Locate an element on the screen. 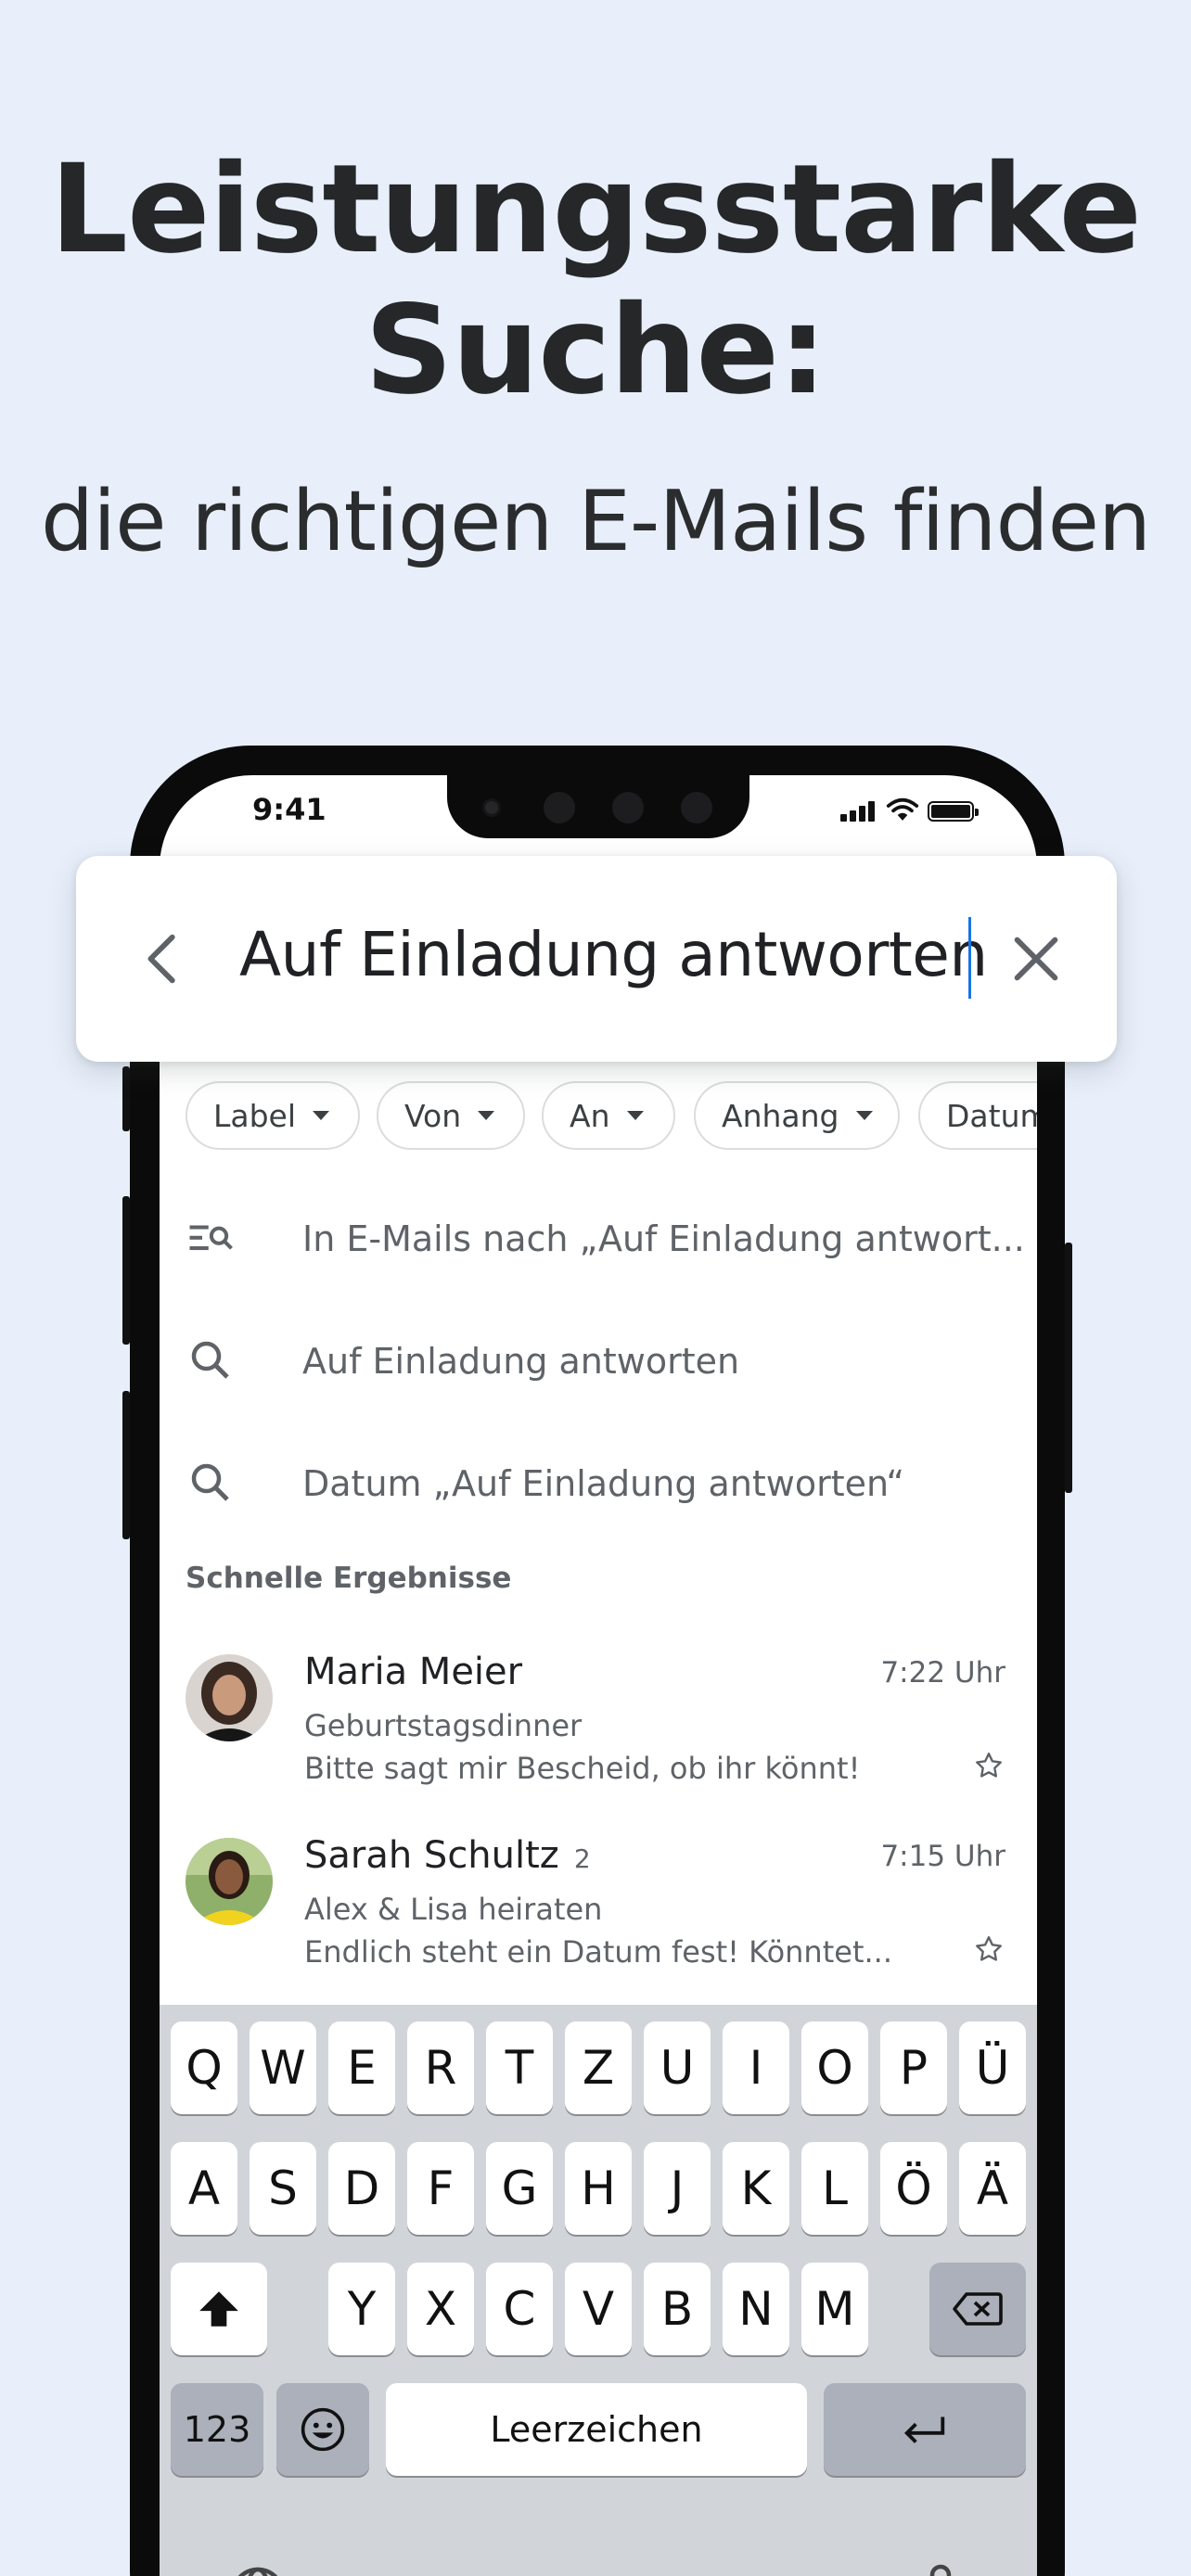 Image resolution: width=1191 pixels, height=2576 pixels. shift-icon is located at coordinates (218, 2309).